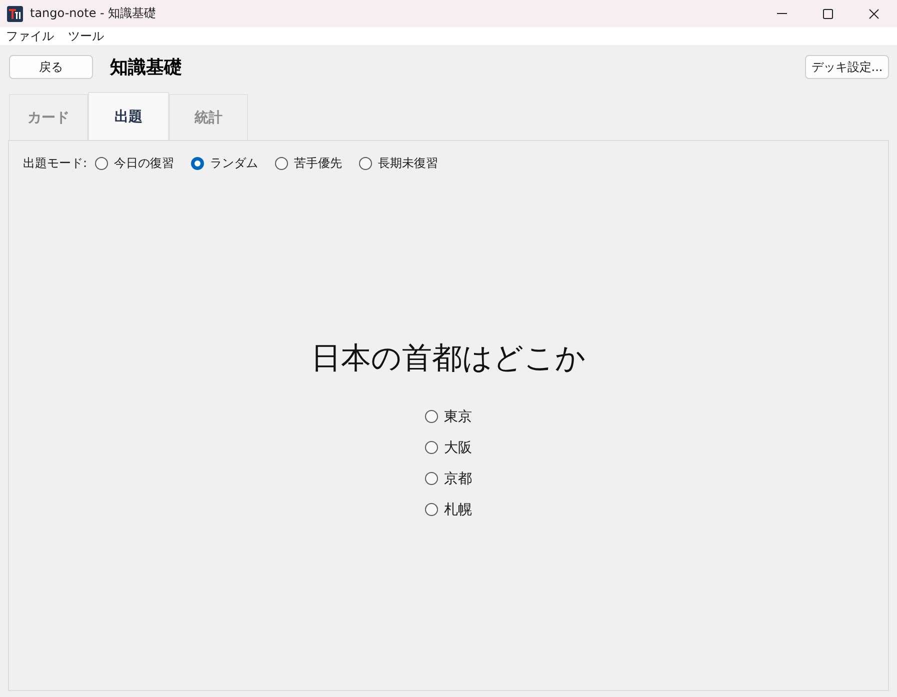  Describe the element at coordinates (128, 116) in the screenshot. I see `tab: 出題` at that location.